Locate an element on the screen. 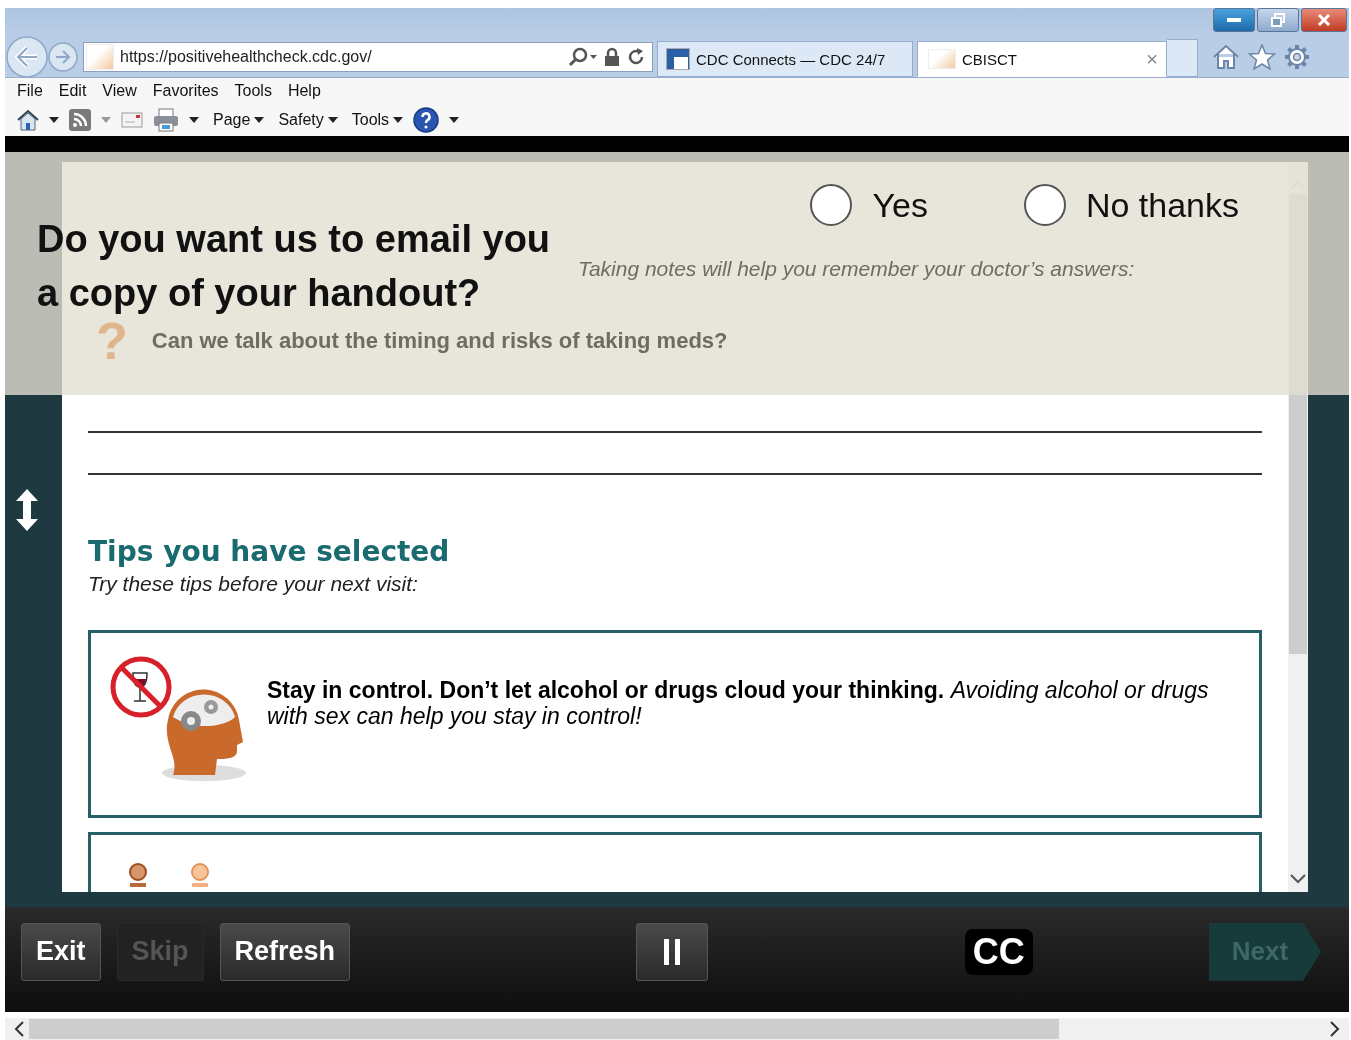  settings-icon is located at coordinates (1297, 57).